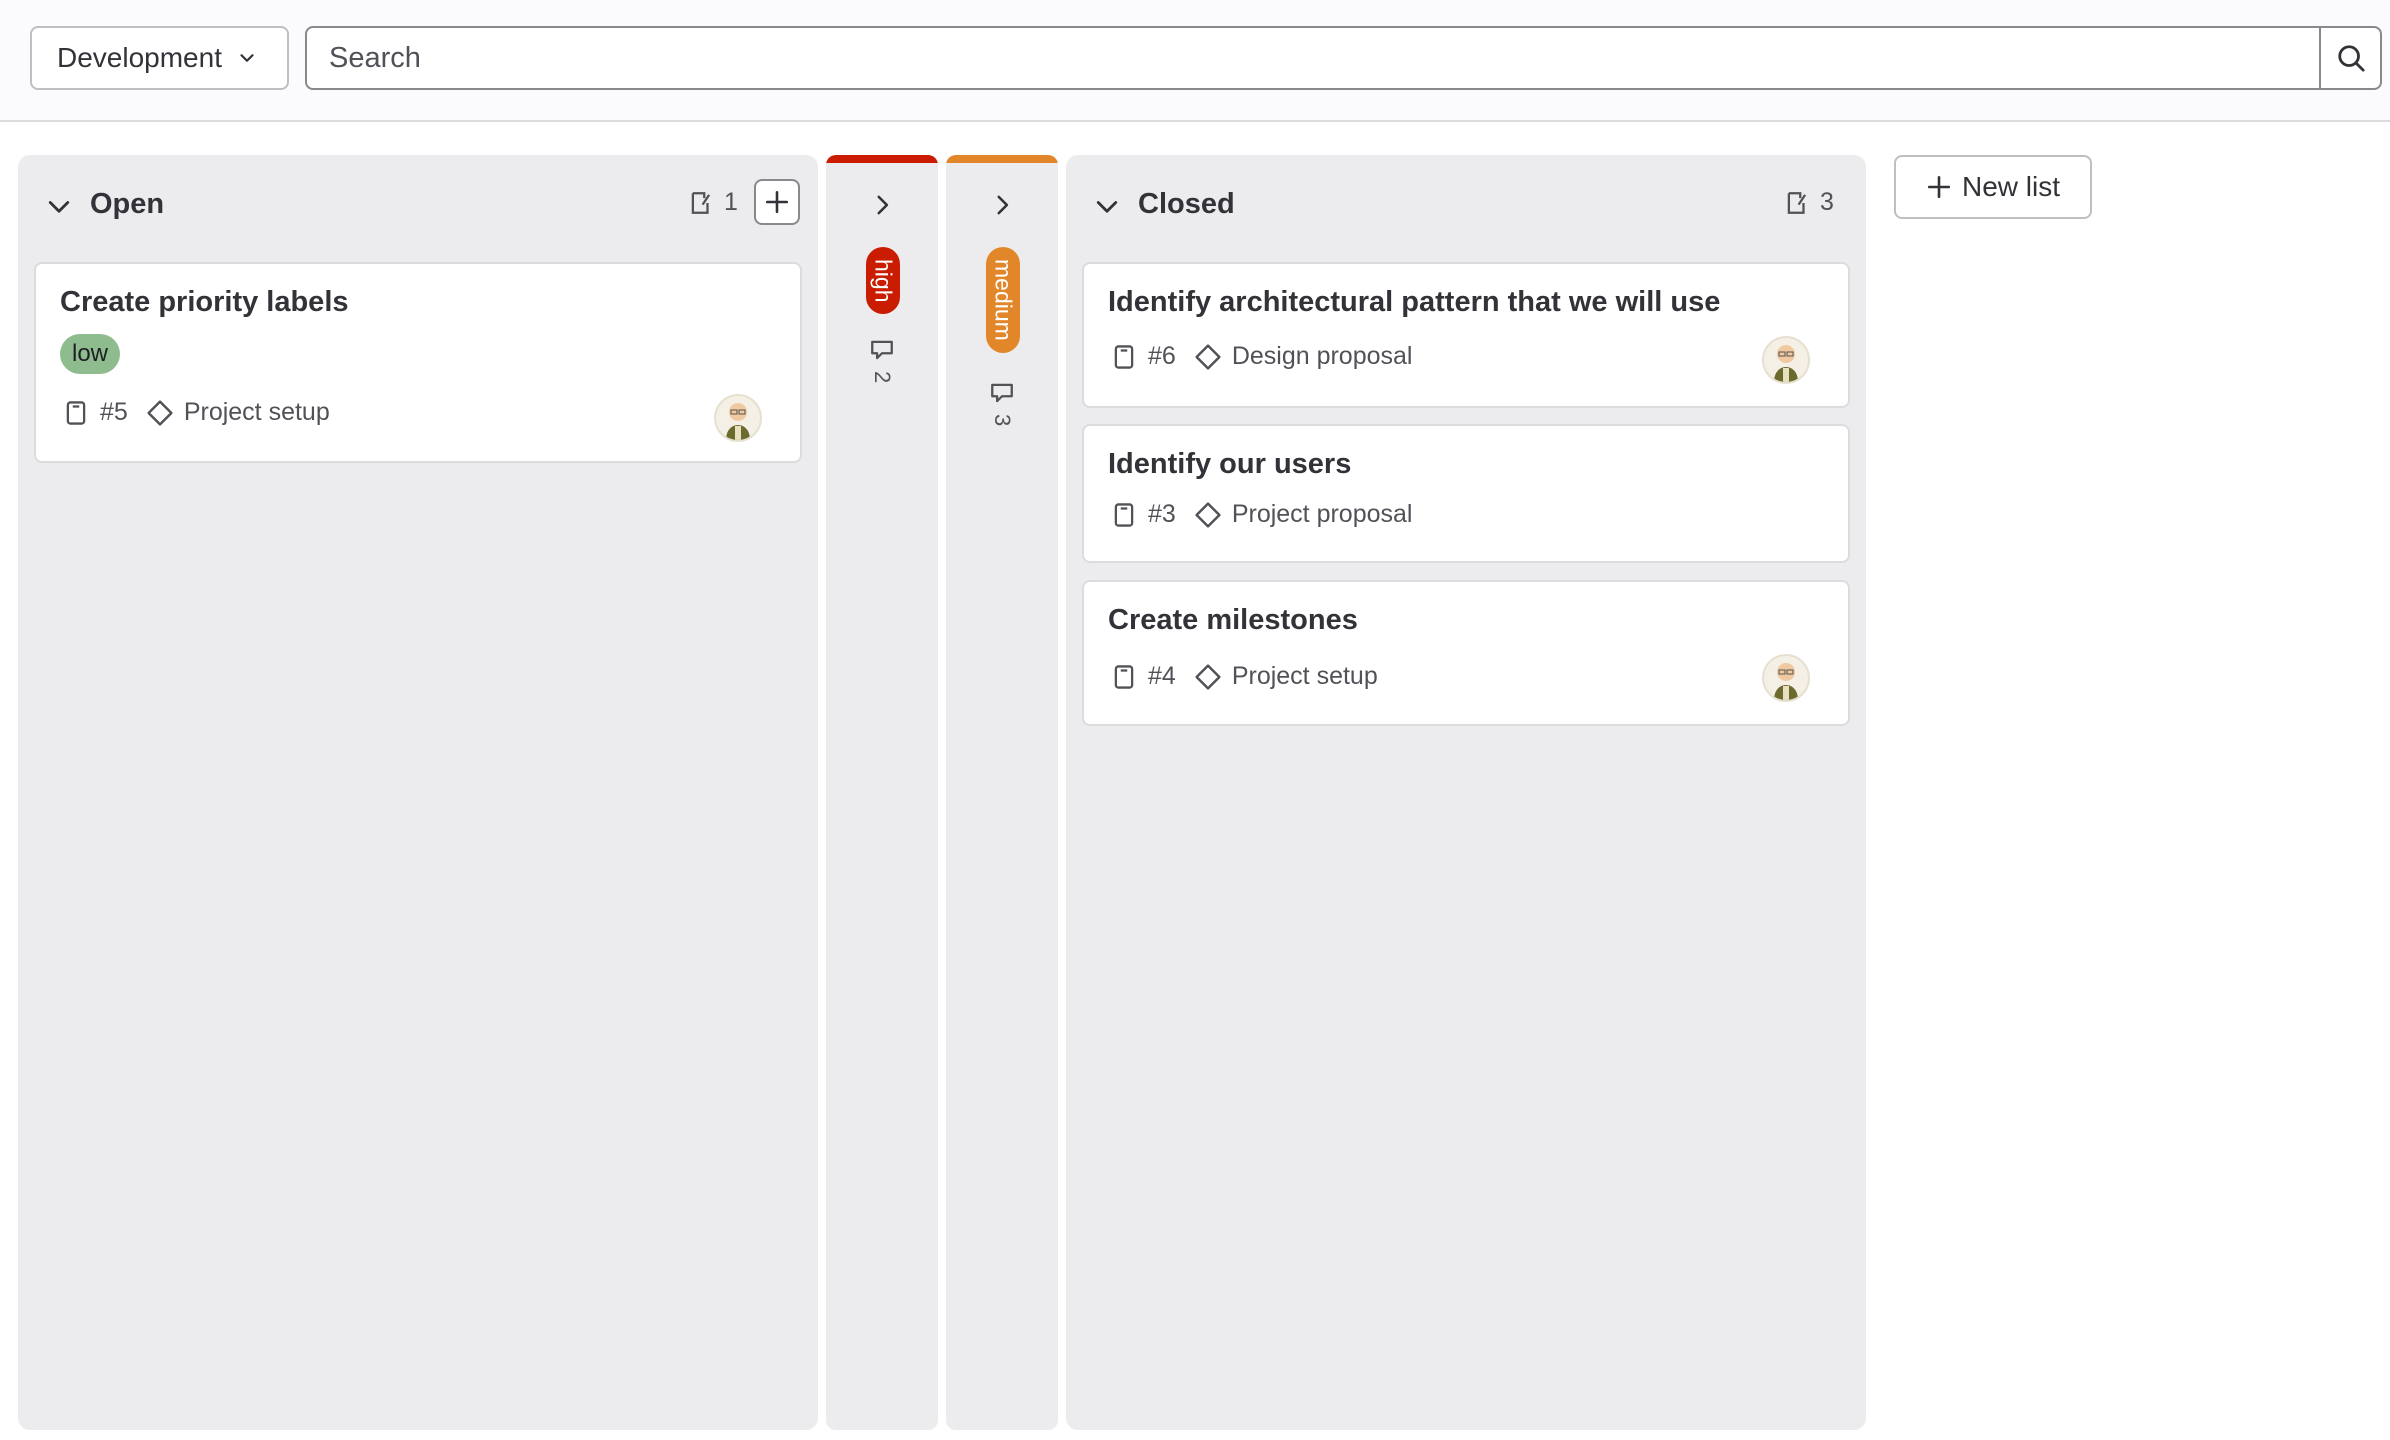 Image resolution: width=2390 pixels, height=1440 pixels. I want to click on label-badge: medium, so click(1003, 300).